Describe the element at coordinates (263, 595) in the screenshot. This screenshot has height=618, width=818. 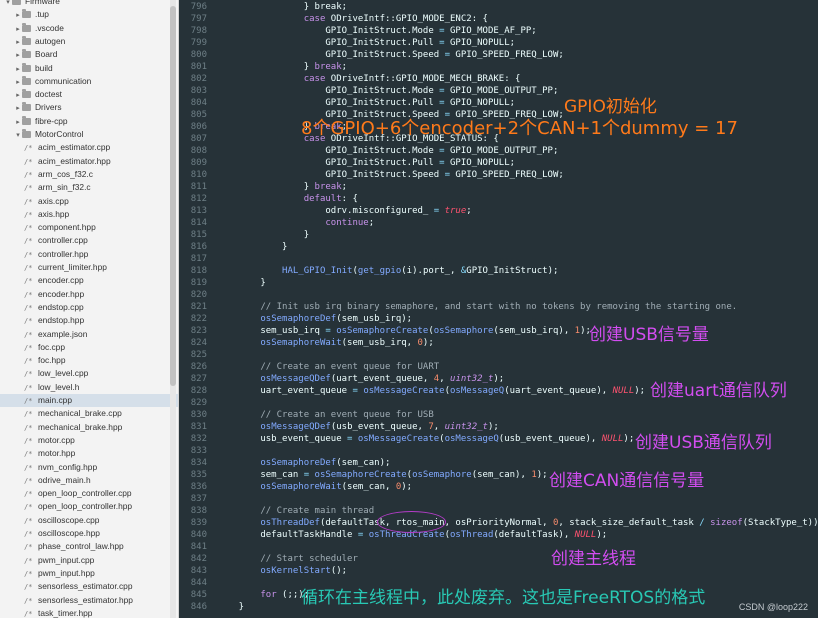
I see `code-line: for (;;);` at that location.